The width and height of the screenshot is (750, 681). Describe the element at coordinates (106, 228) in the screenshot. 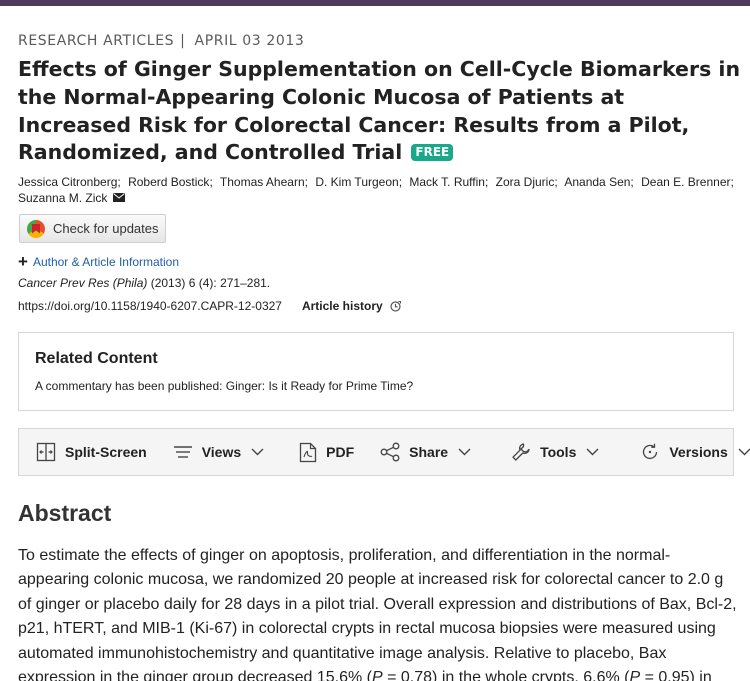

I see `check-updates-label: Check for updates` at that location.